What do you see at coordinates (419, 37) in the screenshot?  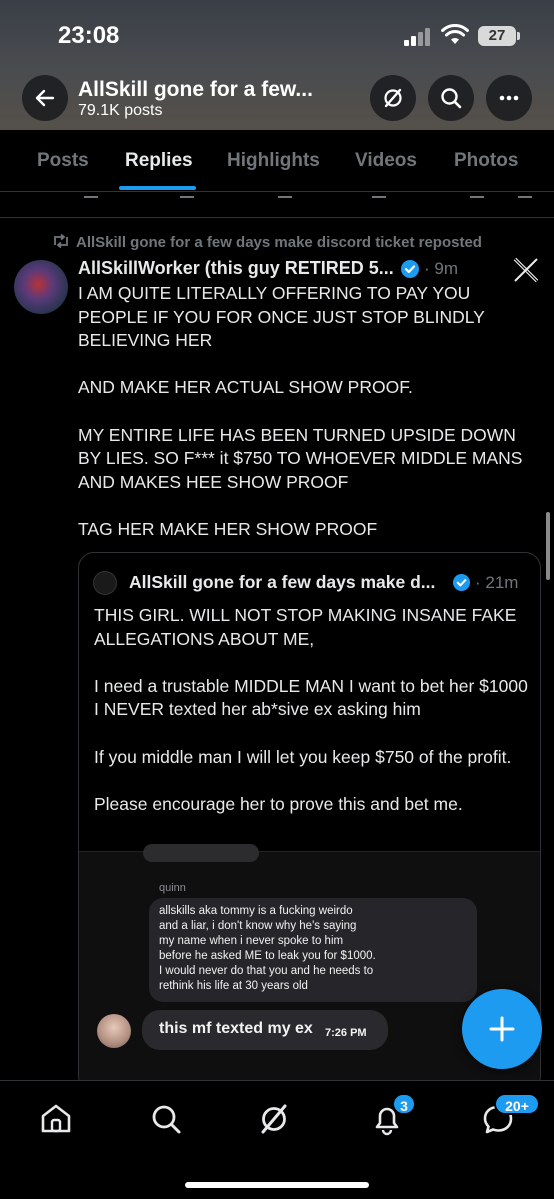 I see `cellular-signal-icon` at bounding box center [419, 37].